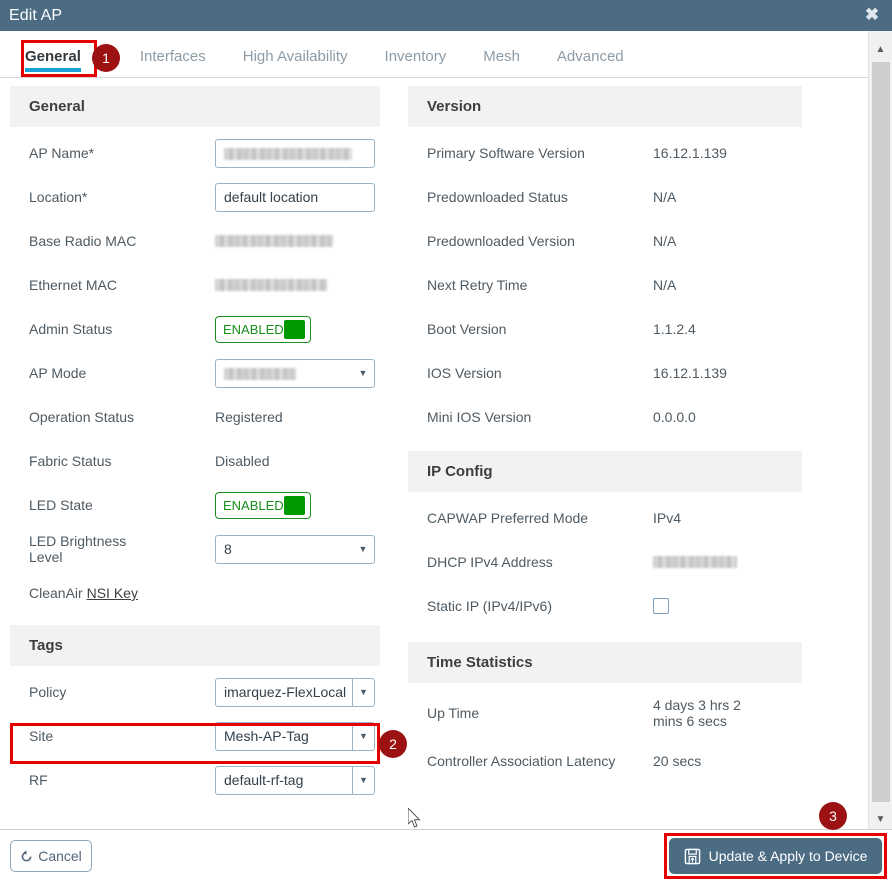  Describe the element at coordinates (605, 106) in the screenshot. I see `version-section-header: Version` at that location.